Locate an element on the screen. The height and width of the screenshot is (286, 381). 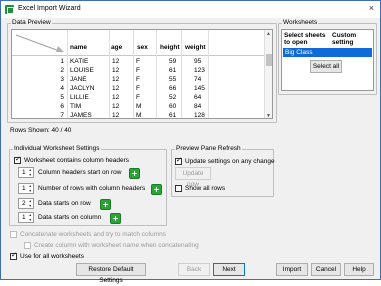
scroll-up-icon: ▲ is located at coordinates (268, 34).